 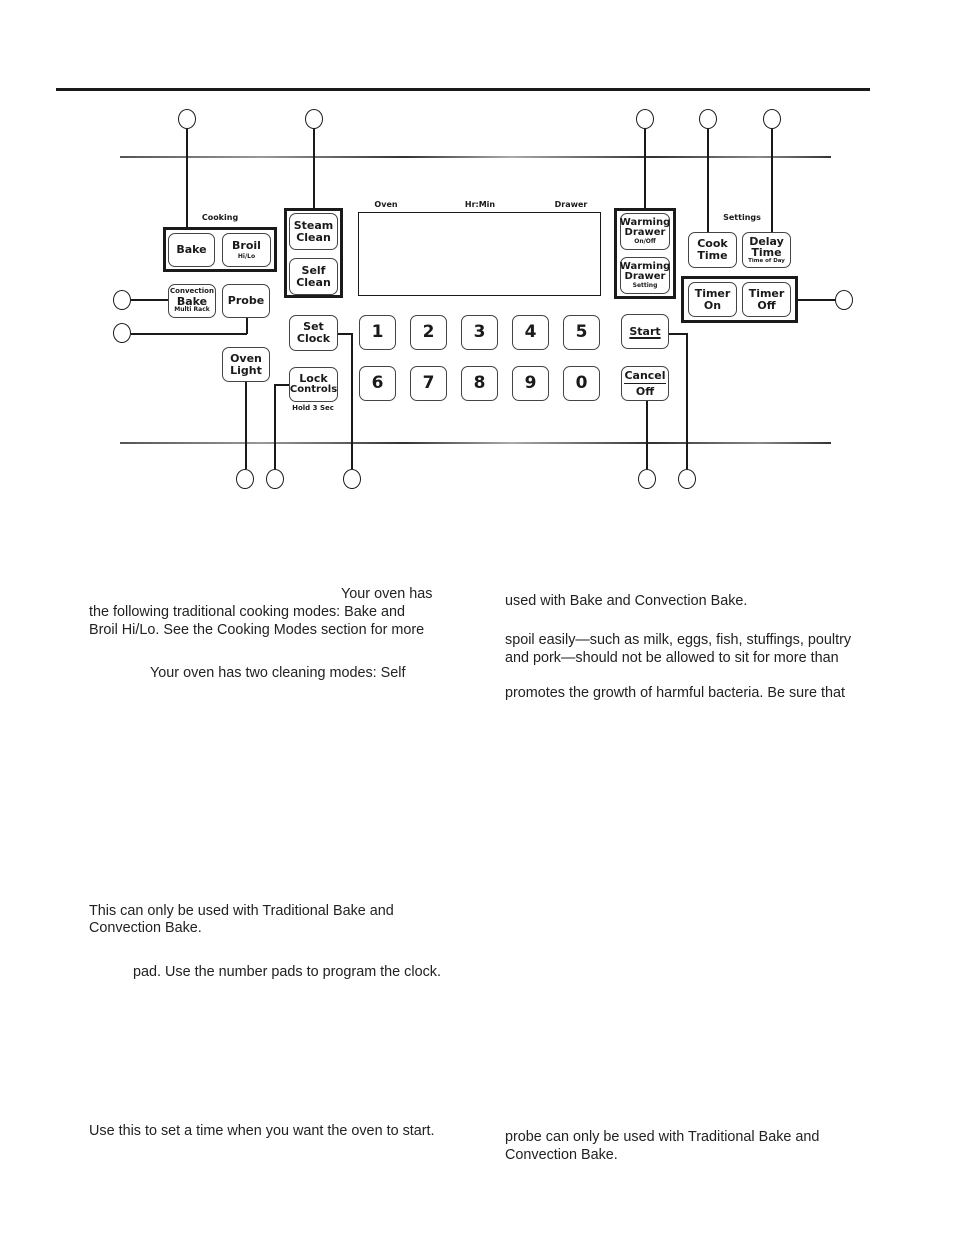 I want to click on warming-drawer-onoff-button: Warming Drawer On/Off, so click(x=645, y=231).